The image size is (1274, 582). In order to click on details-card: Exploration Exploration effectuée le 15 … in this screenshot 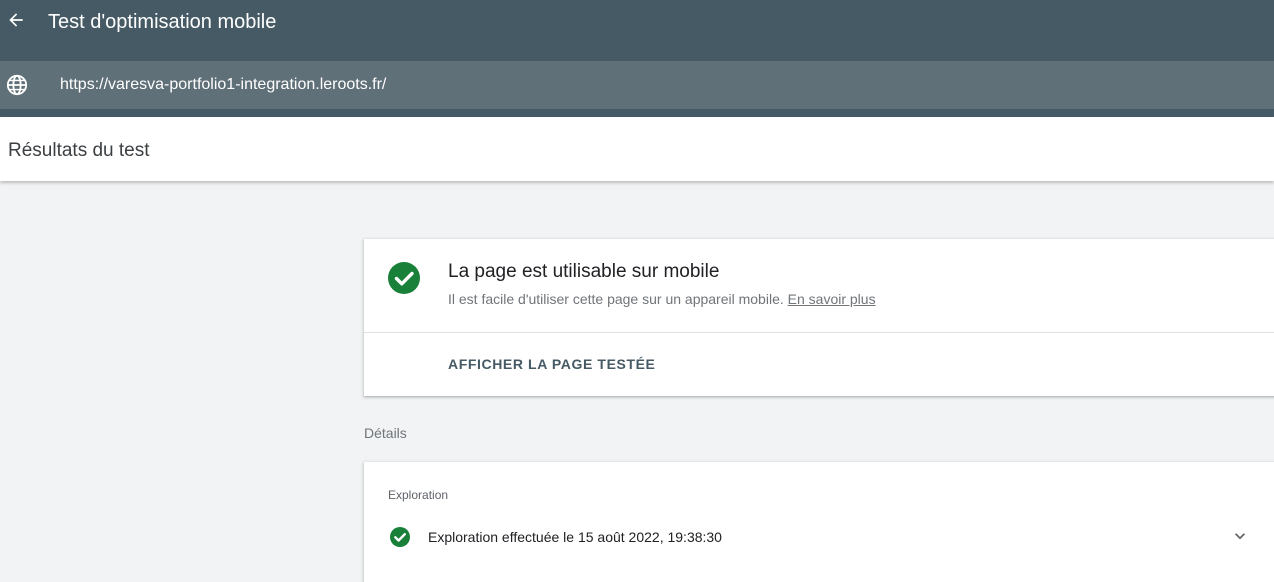, I will do `click(819, 522)`.